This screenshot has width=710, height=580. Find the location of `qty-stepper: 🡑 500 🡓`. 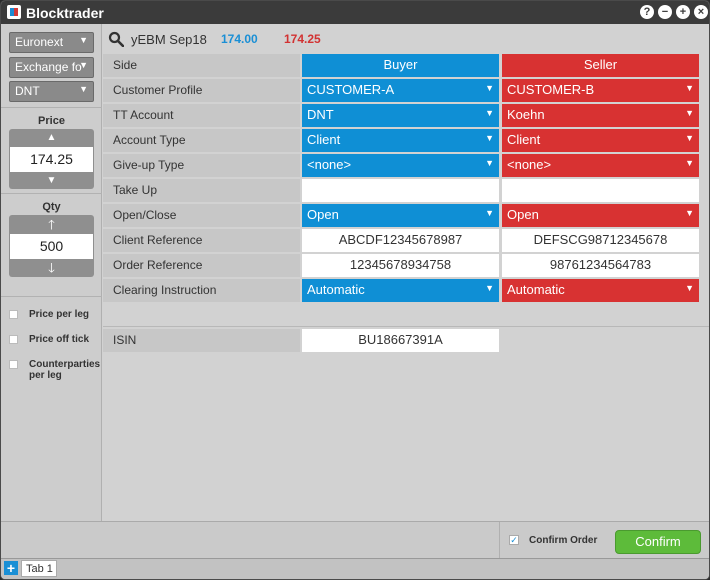

qty-stepper: 🡑 500 🡓 is located at coordinates (51, 246).